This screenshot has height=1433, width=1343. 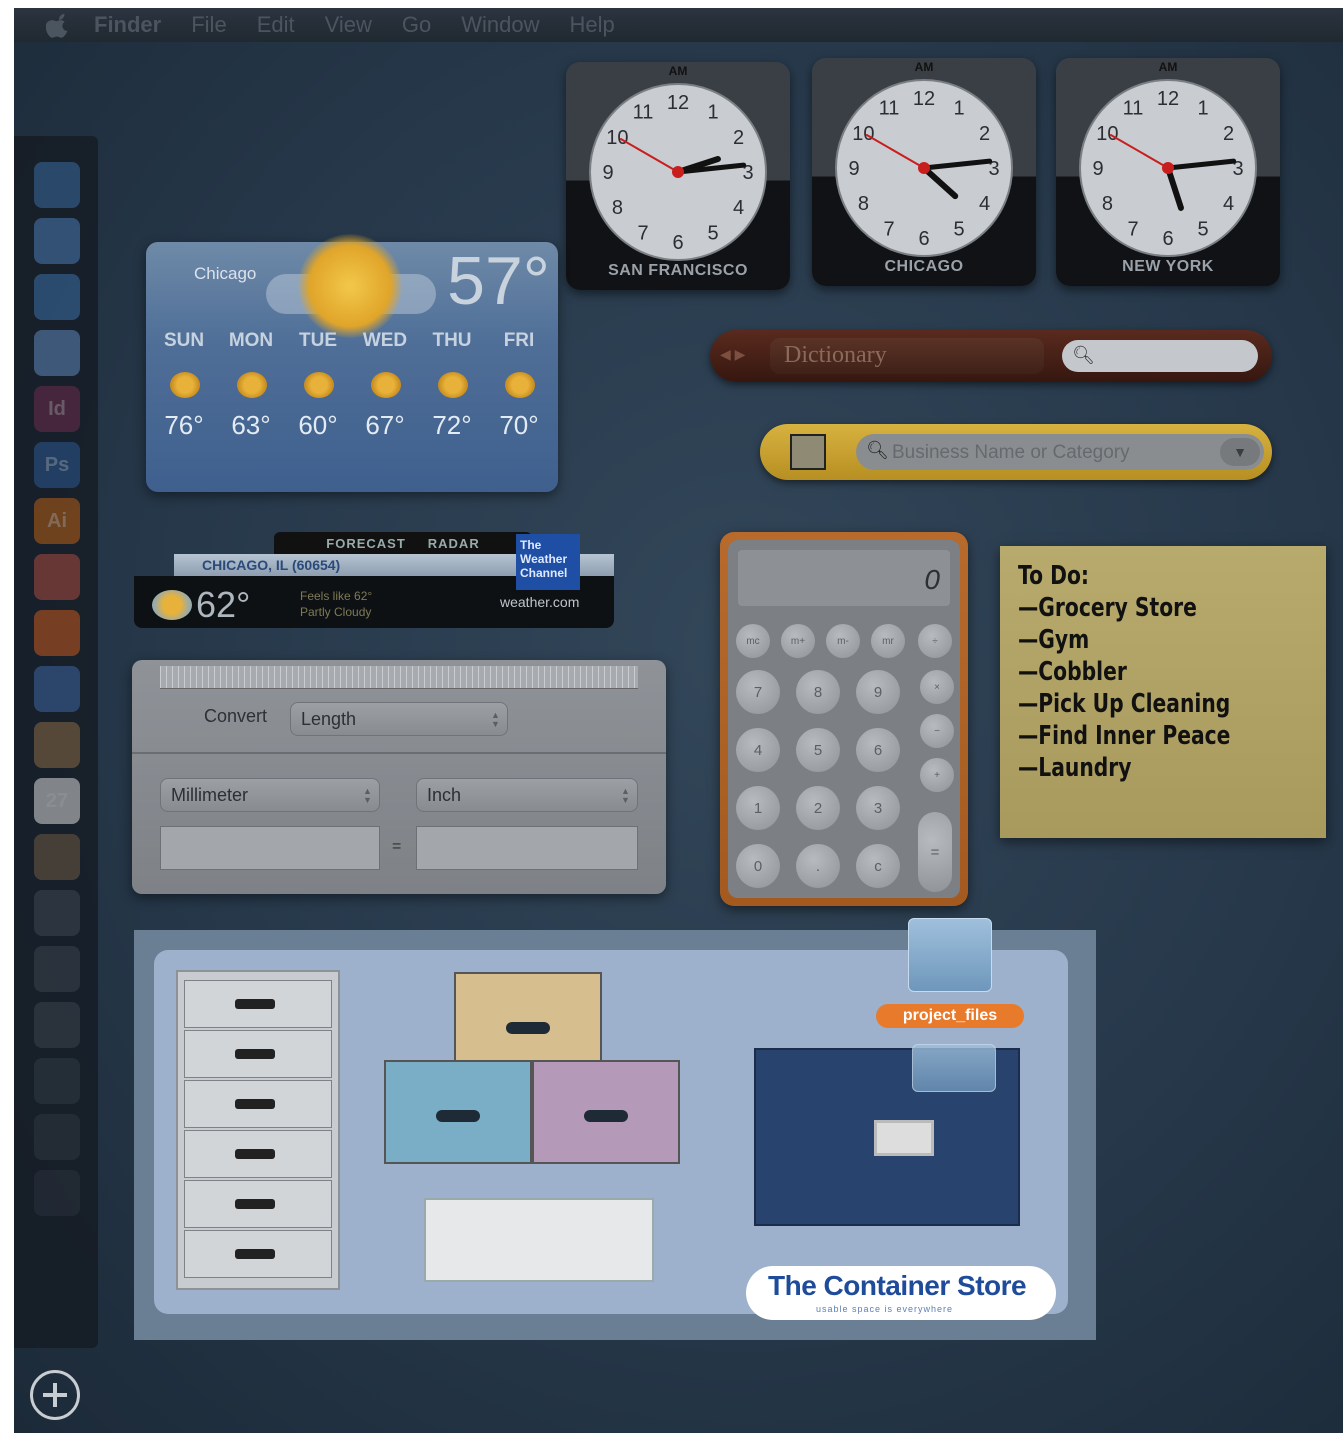 What do you see at coordinates (924, 172) in the screenshot?
I see `clock-widget-chicago: AM 1 2 3 4 5 6 7 8 9 10 11 12 CHICAGO` at bounding box center [924, 172].